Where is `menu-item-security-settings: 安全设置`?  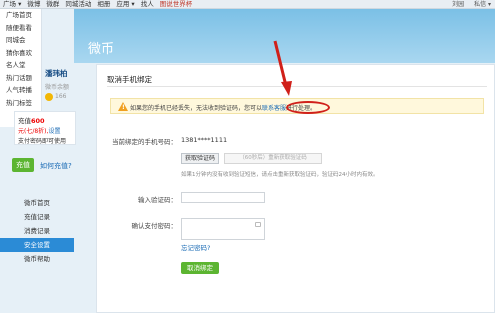
menu-item-security-settings: 安全设置 is located at coordinates (37, 245).